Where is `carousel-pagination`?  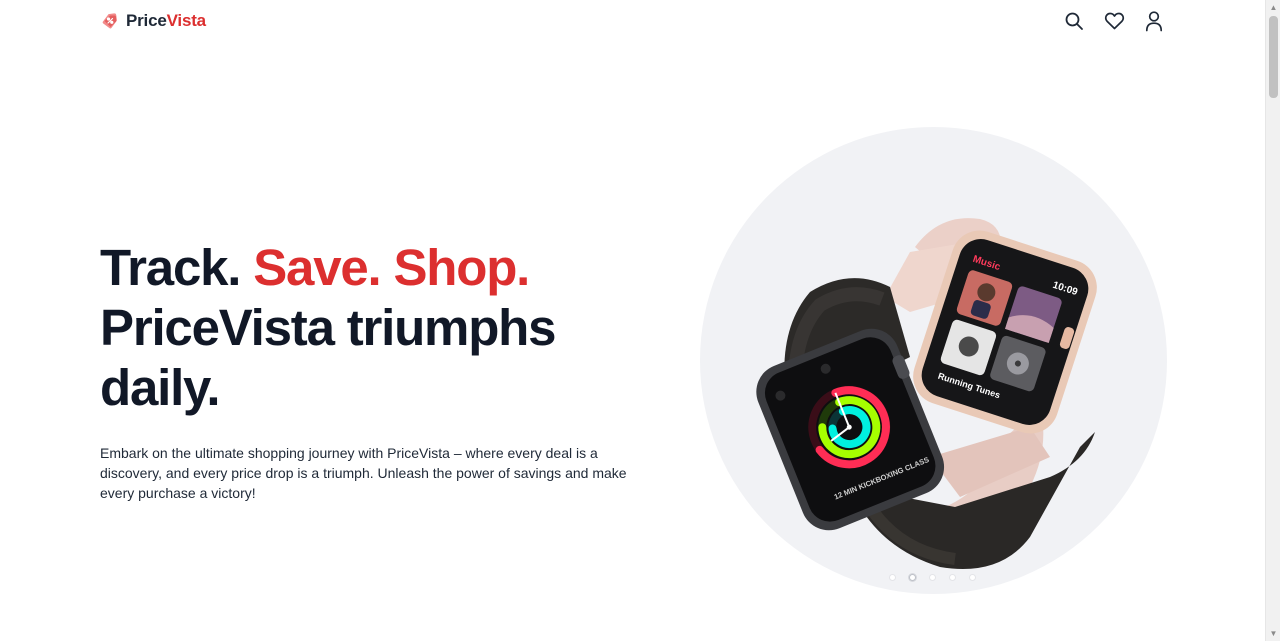 carousel-pagination is located at coordinates (932, 577).